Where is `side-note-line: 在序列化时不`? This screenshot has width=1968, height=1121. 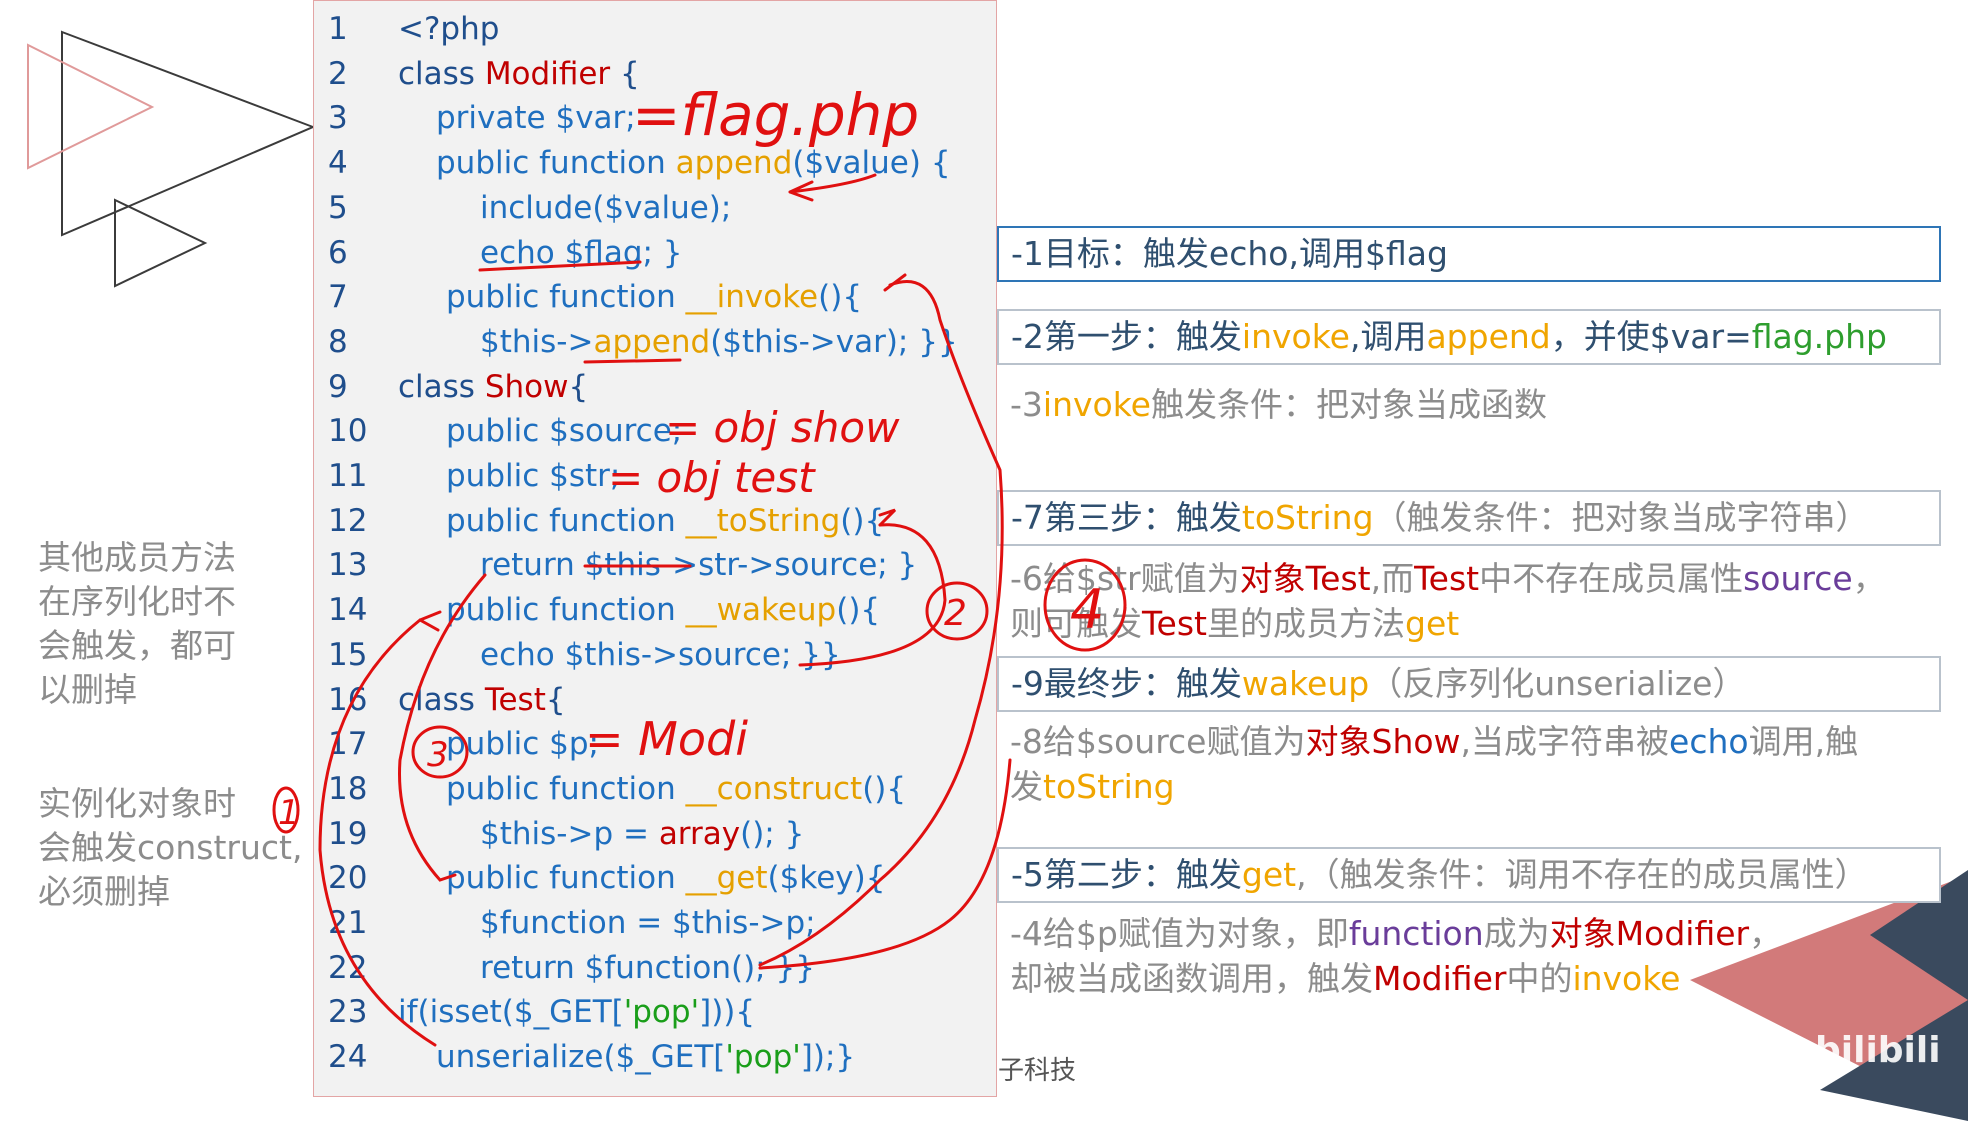
side-note-line: 在序列化时不 is located at coordinates (137, 601).